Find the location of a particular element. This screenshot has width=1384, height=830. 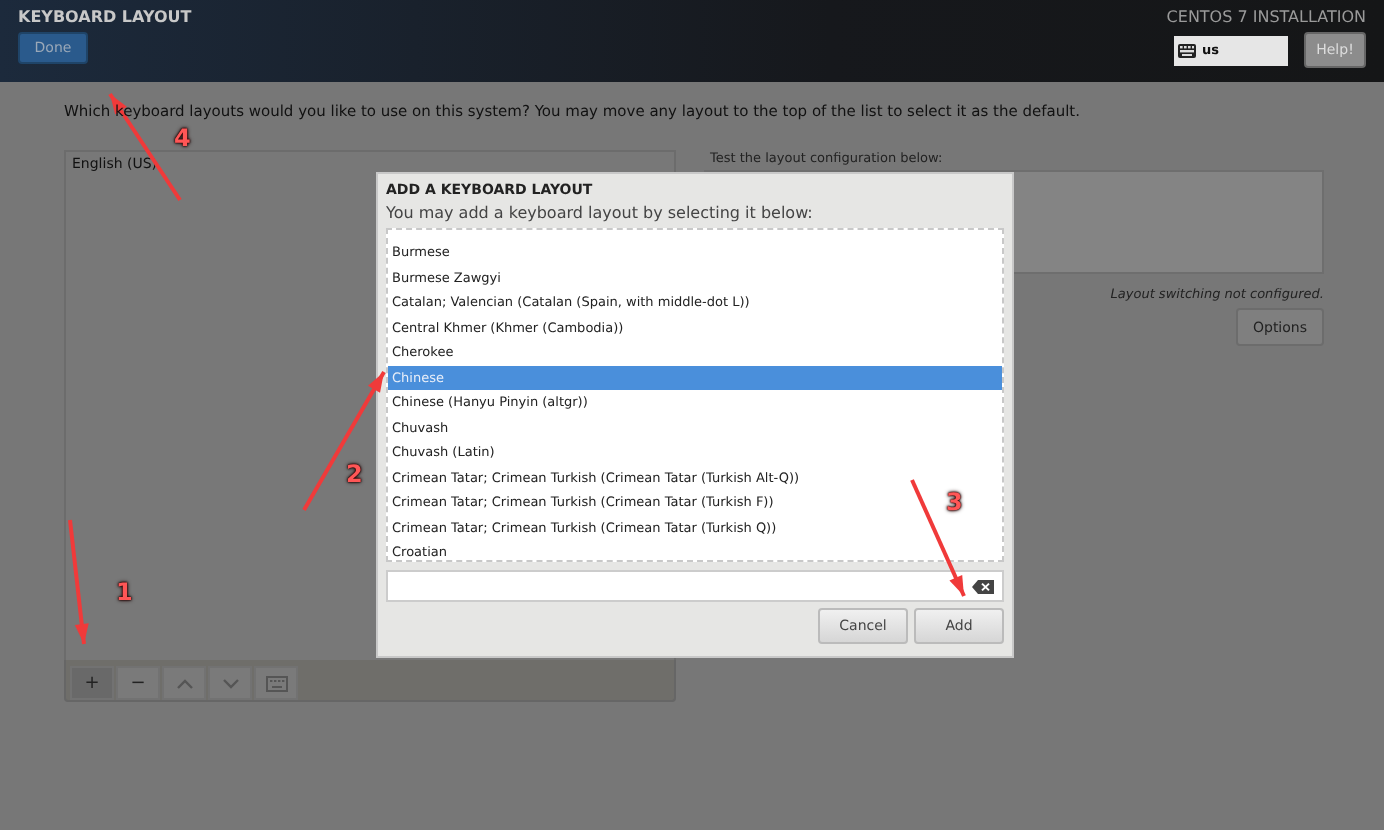

product-title: CENTOS 7 INSTALLATION is located at coordinates (1266, 17).